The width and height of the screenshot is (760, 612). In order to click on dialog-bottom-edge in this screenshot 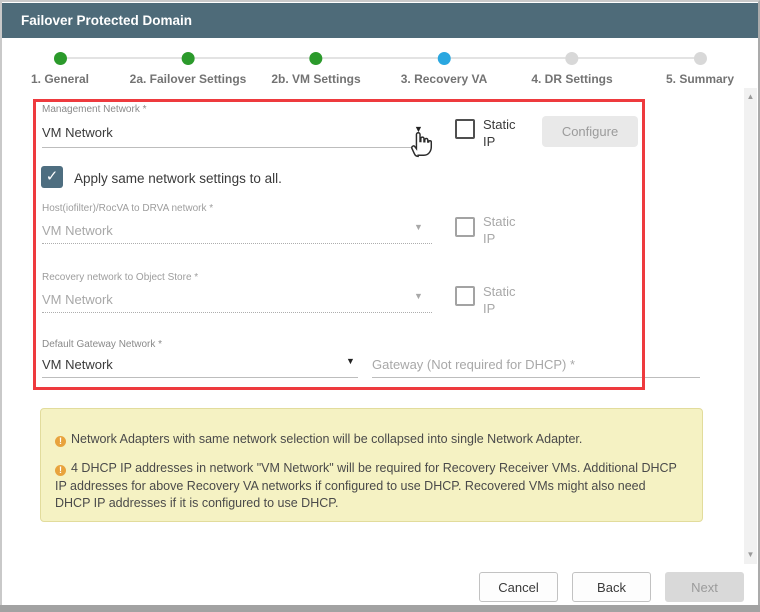, I will do `click(380, 608)`.